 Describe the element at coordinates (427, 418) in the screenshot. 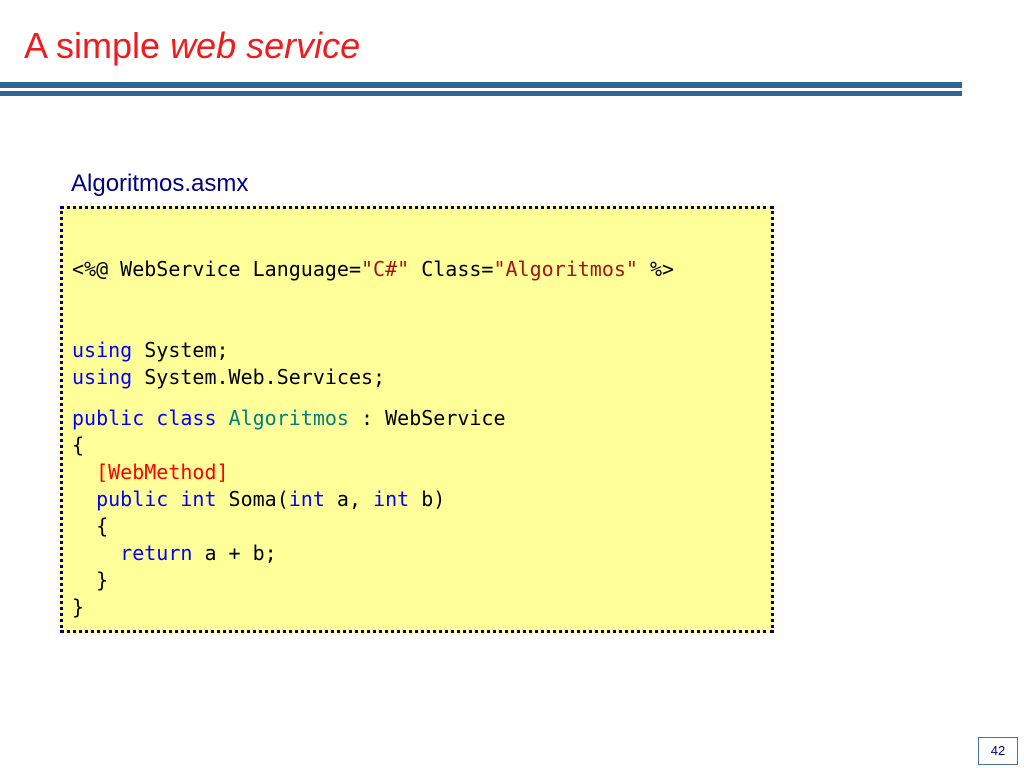

I see `code-token: : WebService` at that location.